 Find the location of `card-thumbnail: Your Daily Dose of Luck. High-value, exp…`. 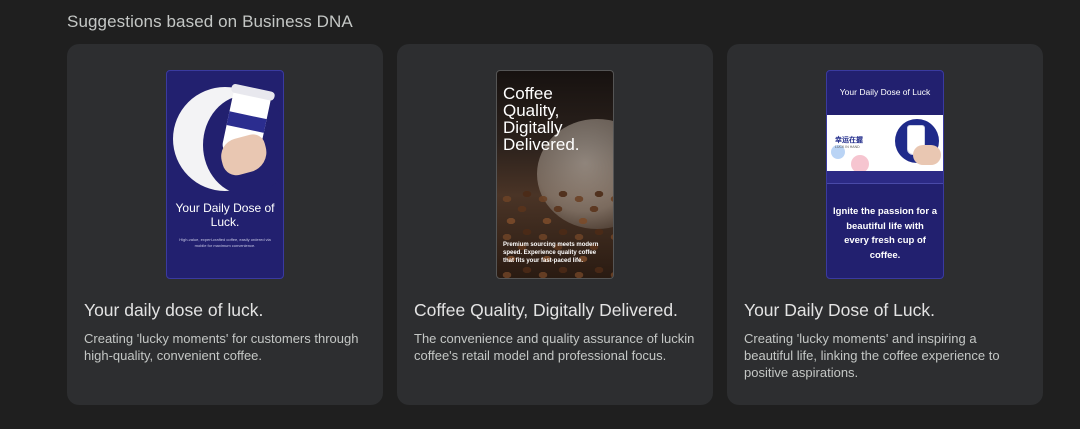

card-thumbnail: Your Daily Dose of Luck. High-value, exp… is located at coordinates (225, 174).